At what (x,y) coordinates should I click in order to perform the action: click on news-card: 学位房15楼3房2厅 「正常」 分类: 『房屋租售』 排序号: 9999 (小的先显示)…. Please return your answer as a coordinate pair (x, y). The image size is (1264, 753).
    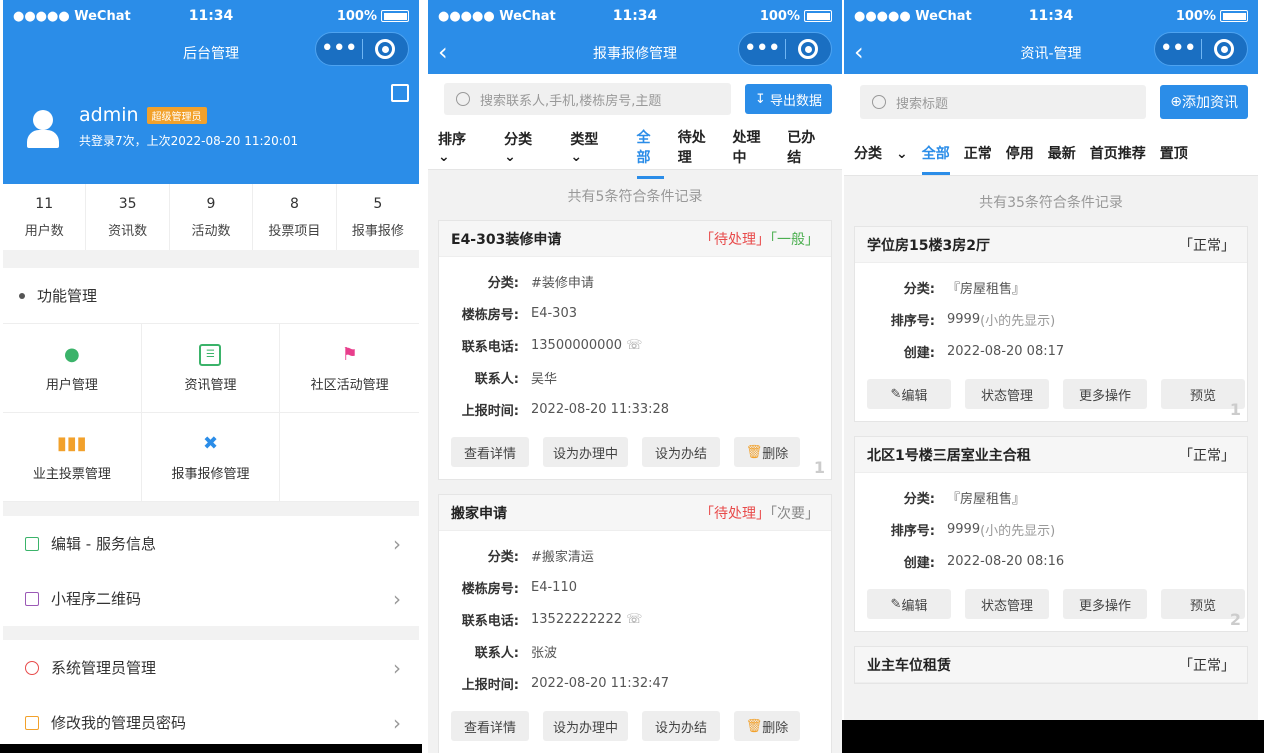
    Looking at the image, I should click on (1051, 324).